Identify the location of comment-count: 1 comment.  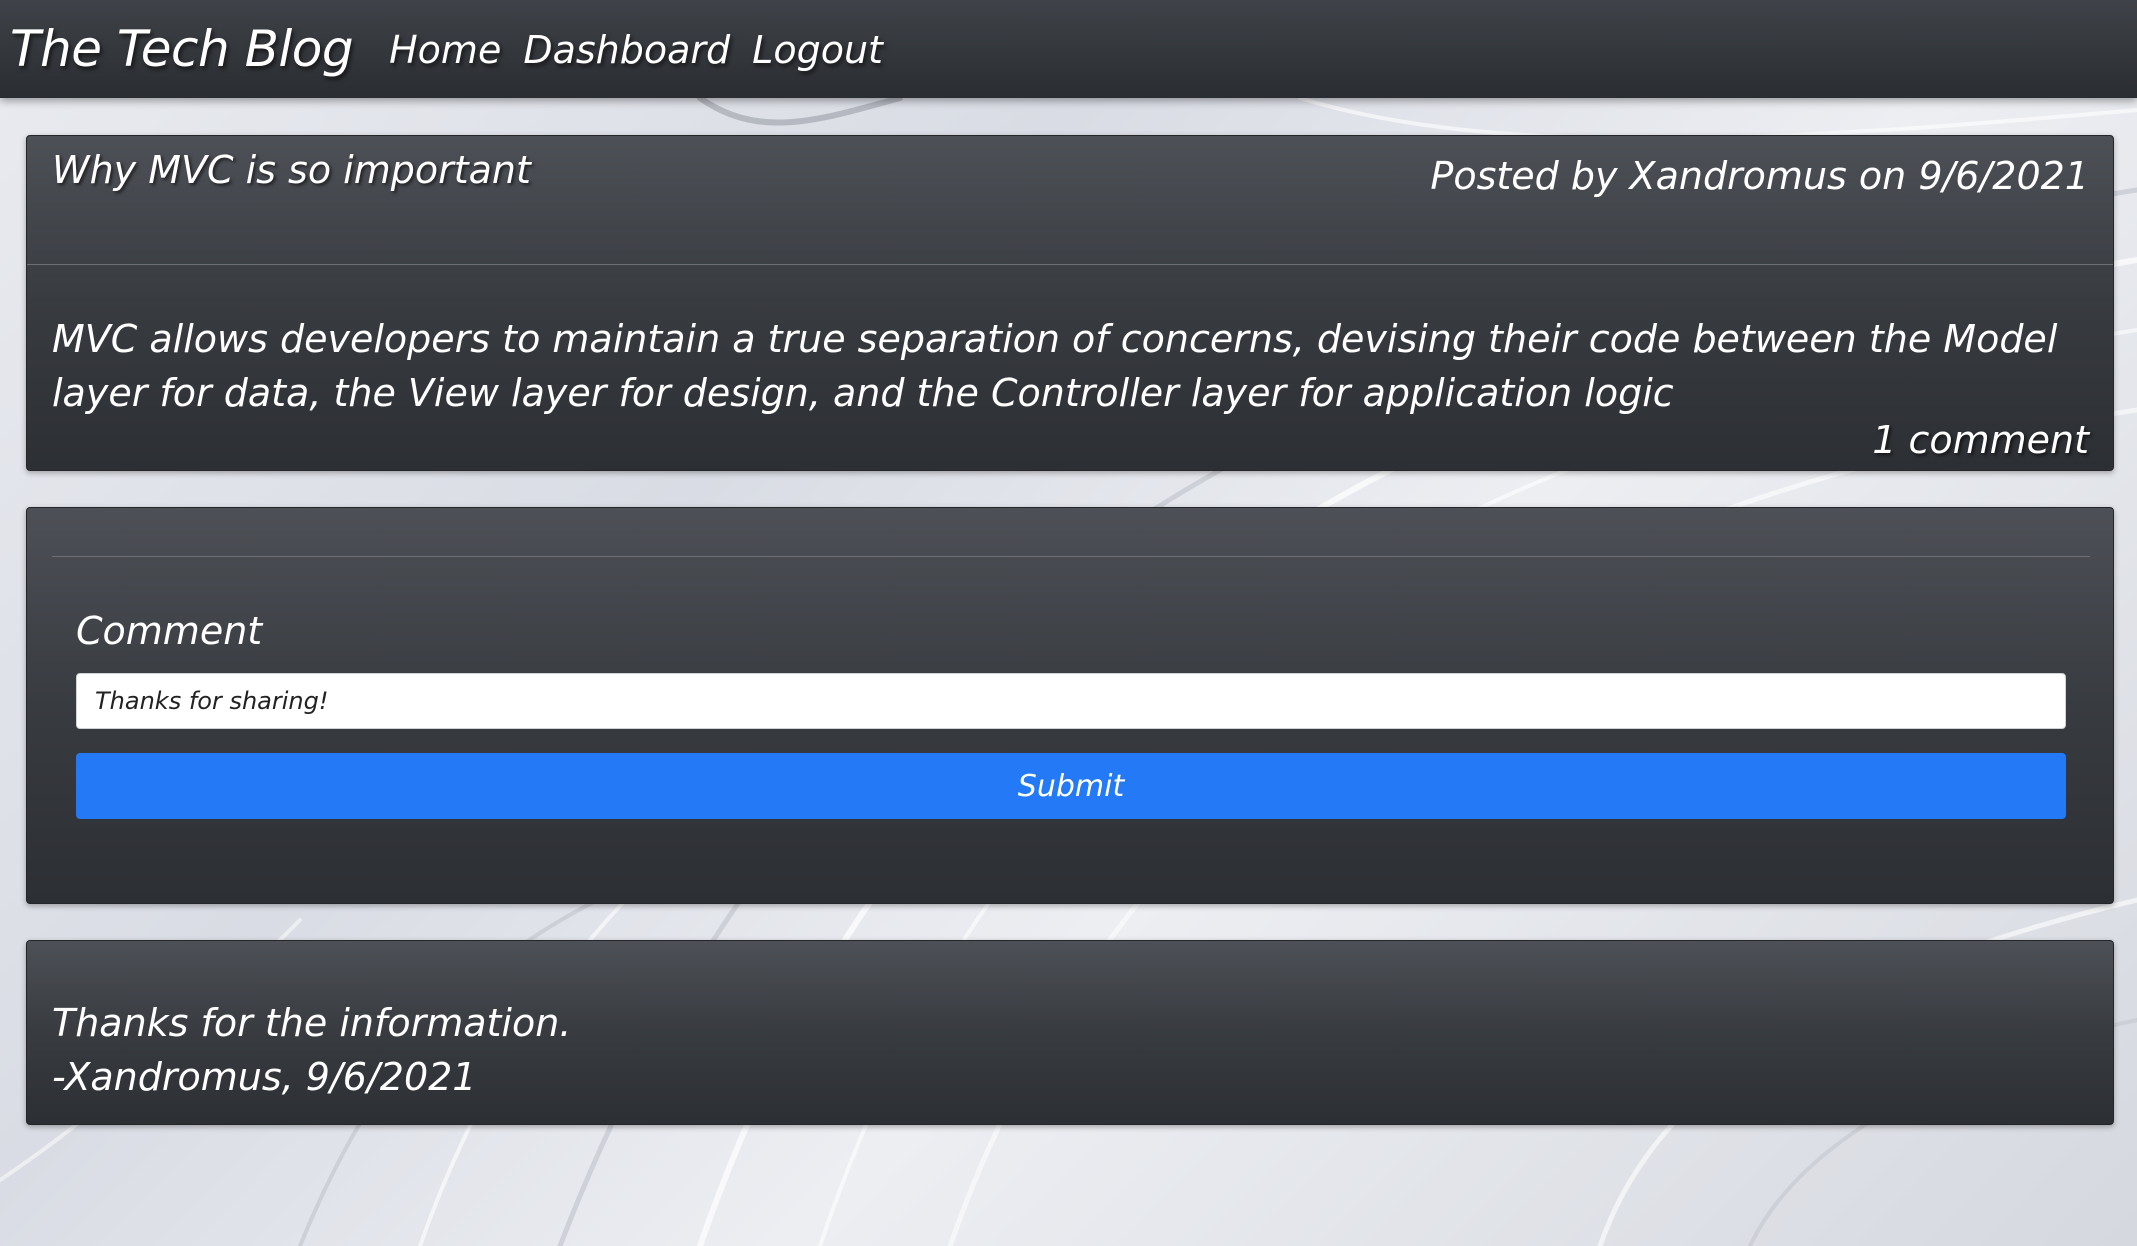
(1980, 440).